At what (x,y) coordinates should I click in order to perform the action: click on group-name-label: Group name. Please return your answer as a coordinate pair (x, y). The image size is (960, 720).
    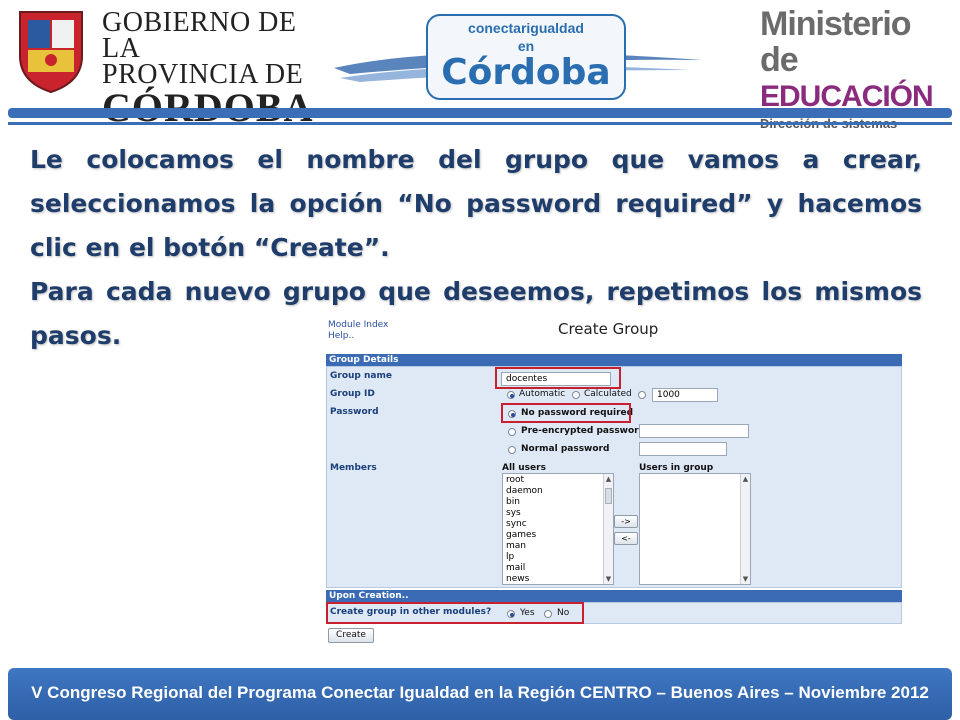
    Looking at the image, I should click on (361, 376).